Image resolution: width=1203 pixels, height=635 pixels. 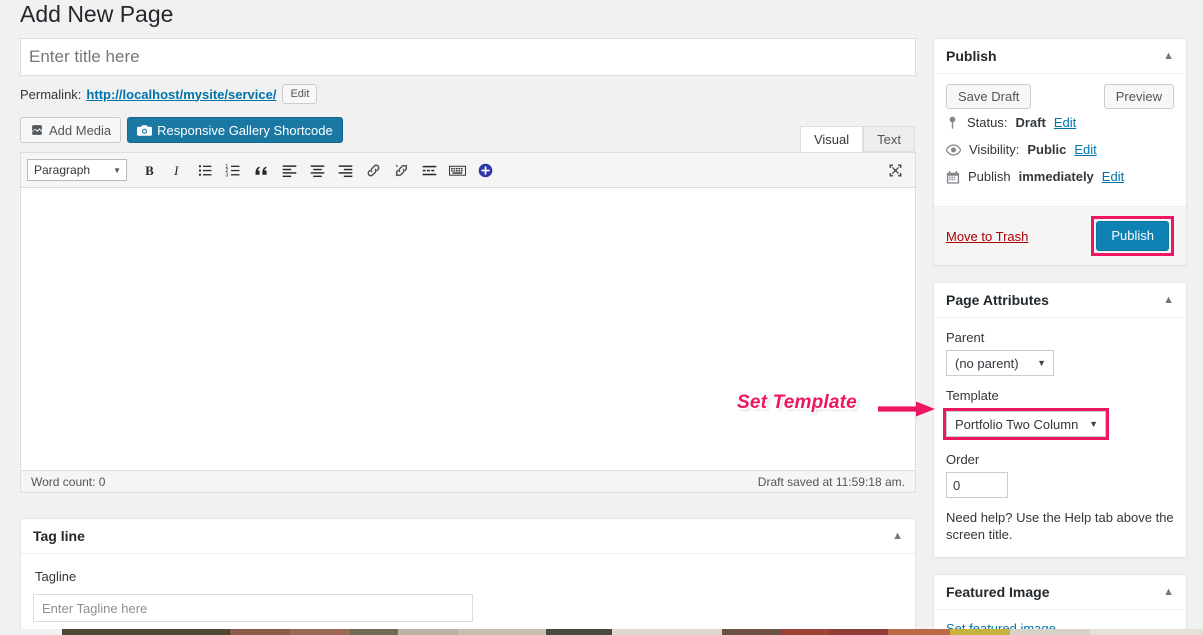 What do you see at coordinates (952, 123) in the screenshot?
I see `pin-icon` at bounding box center [952, 123].